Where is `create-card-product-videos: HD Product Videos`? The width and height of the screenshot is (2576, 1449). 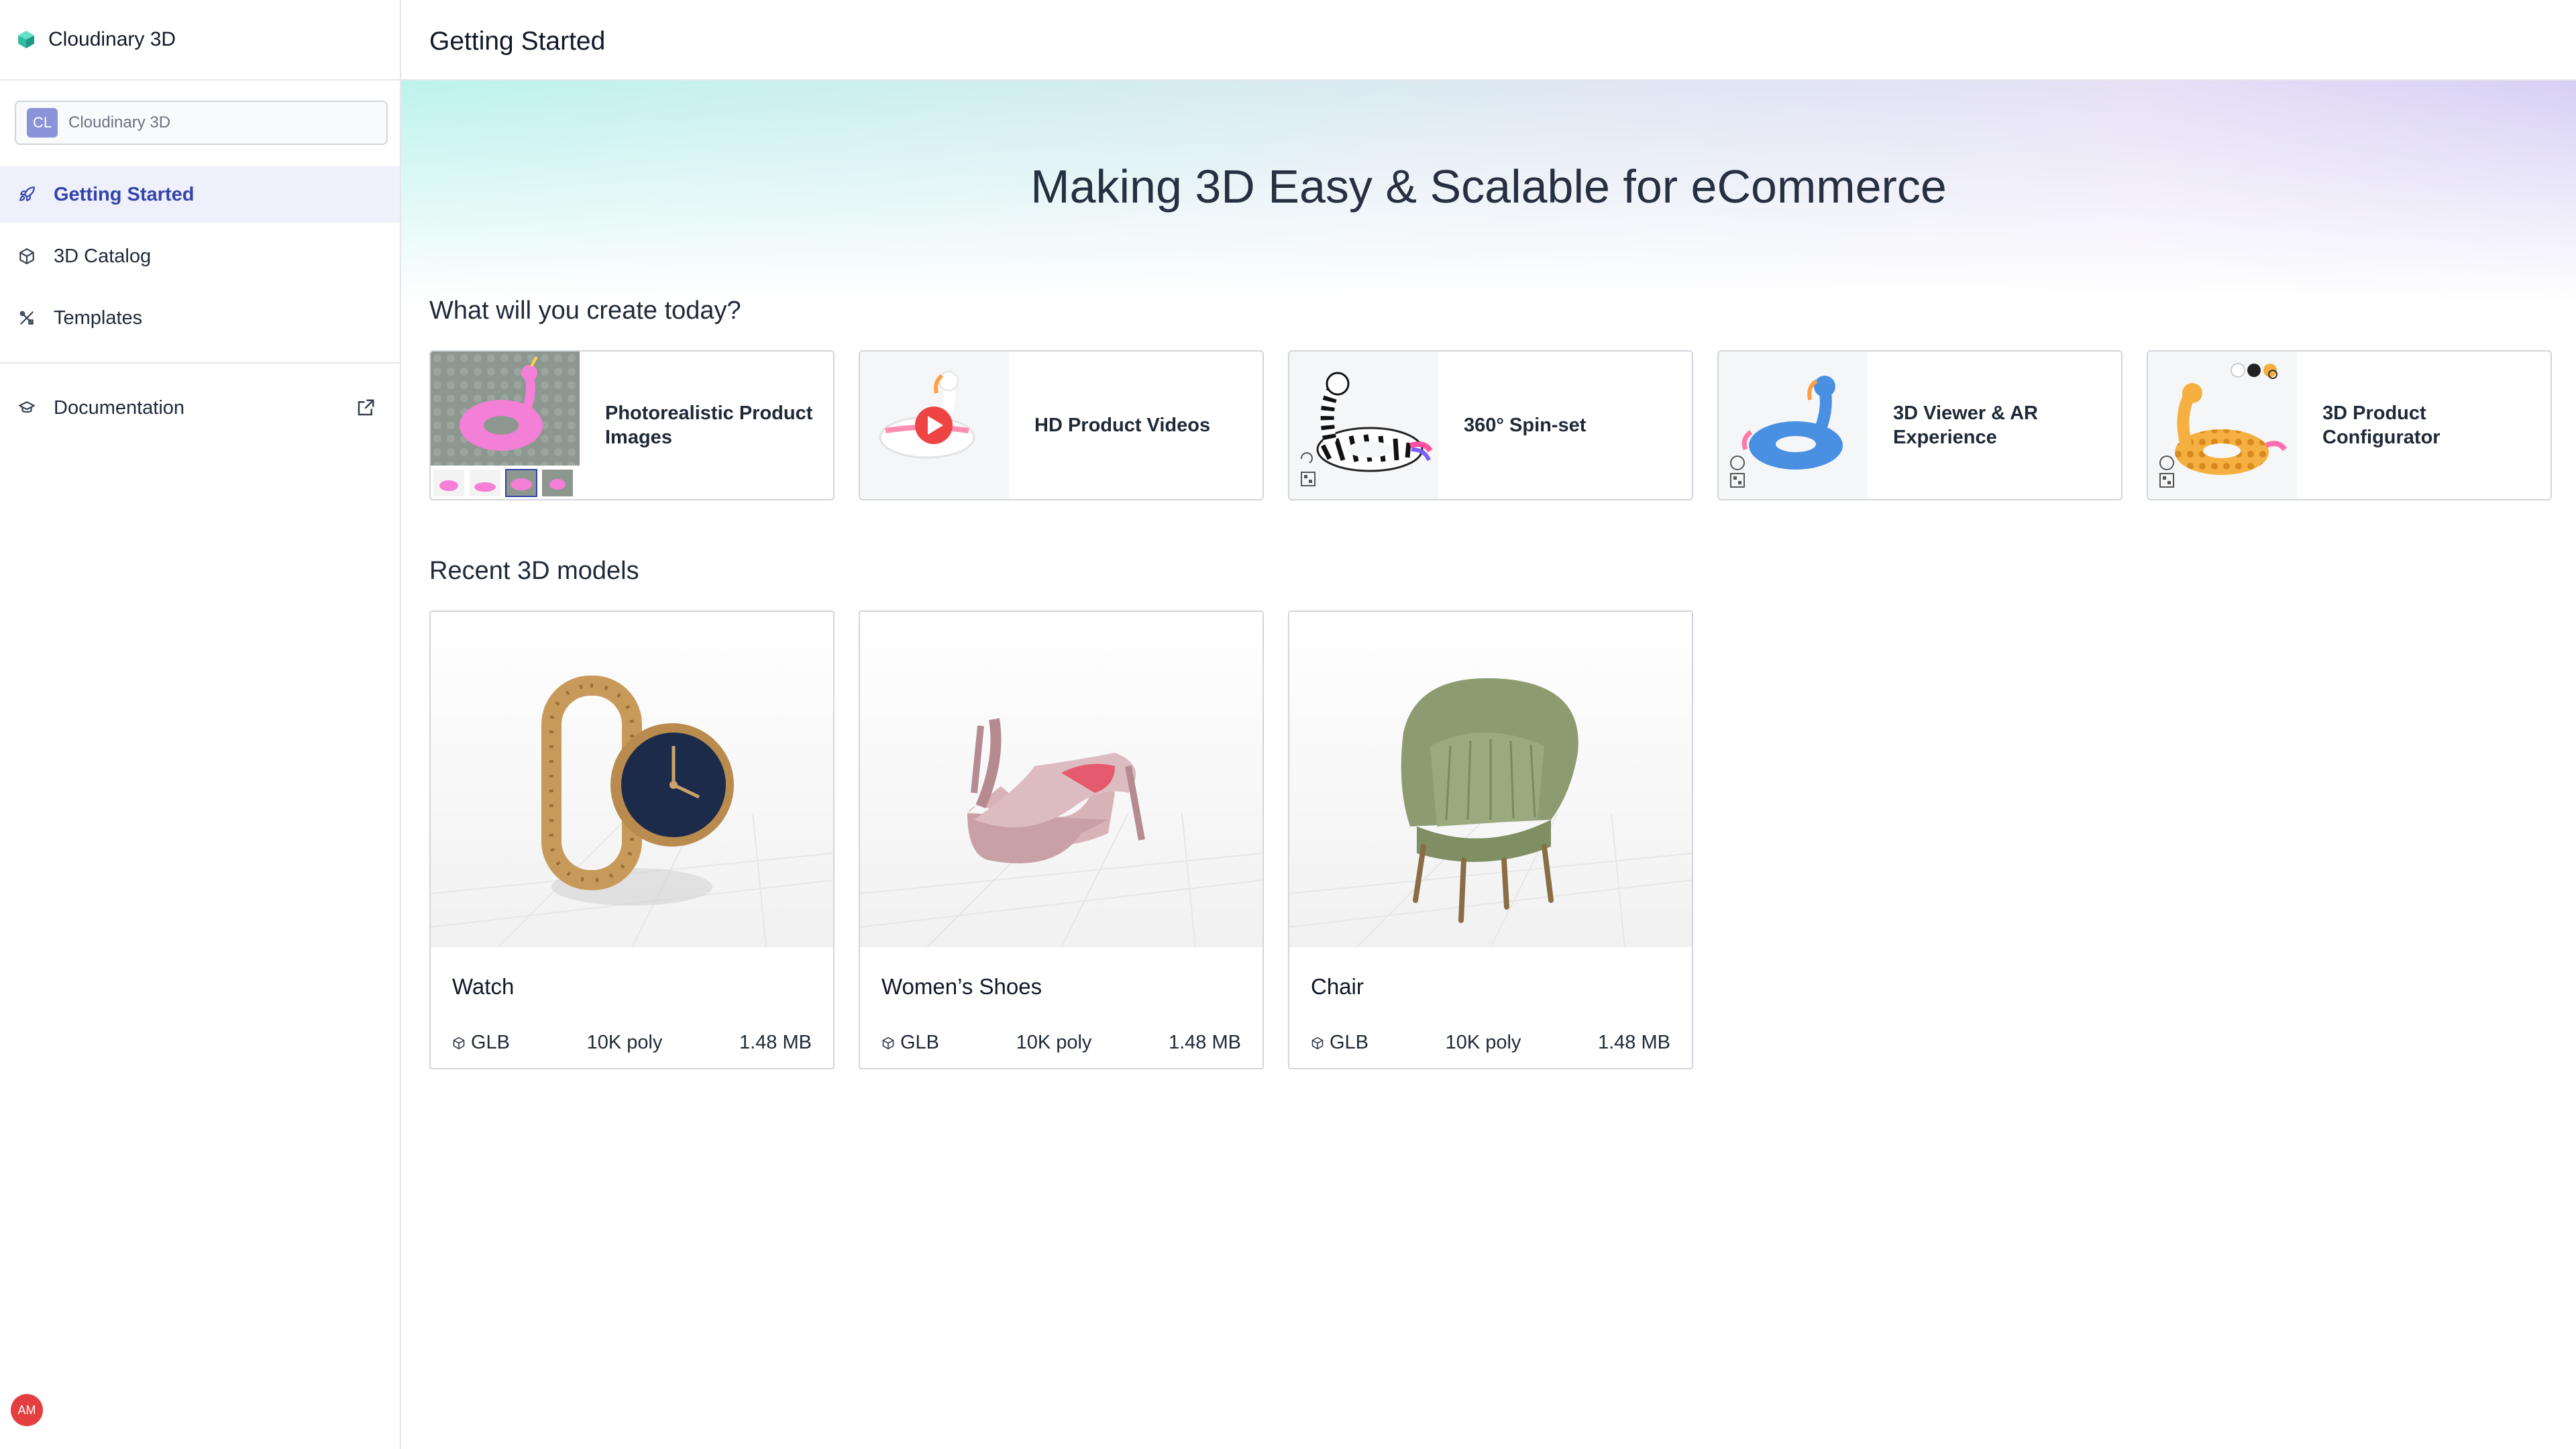 create-card-product-videos: HD Product Videos is located at coordinates (1061, 425).